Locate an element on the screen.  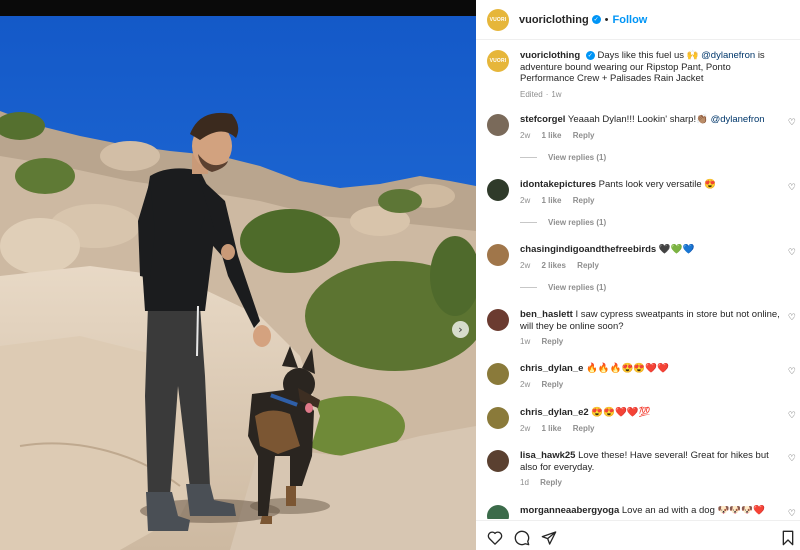
next-photo-button: › is located at coordinates (460, 329).